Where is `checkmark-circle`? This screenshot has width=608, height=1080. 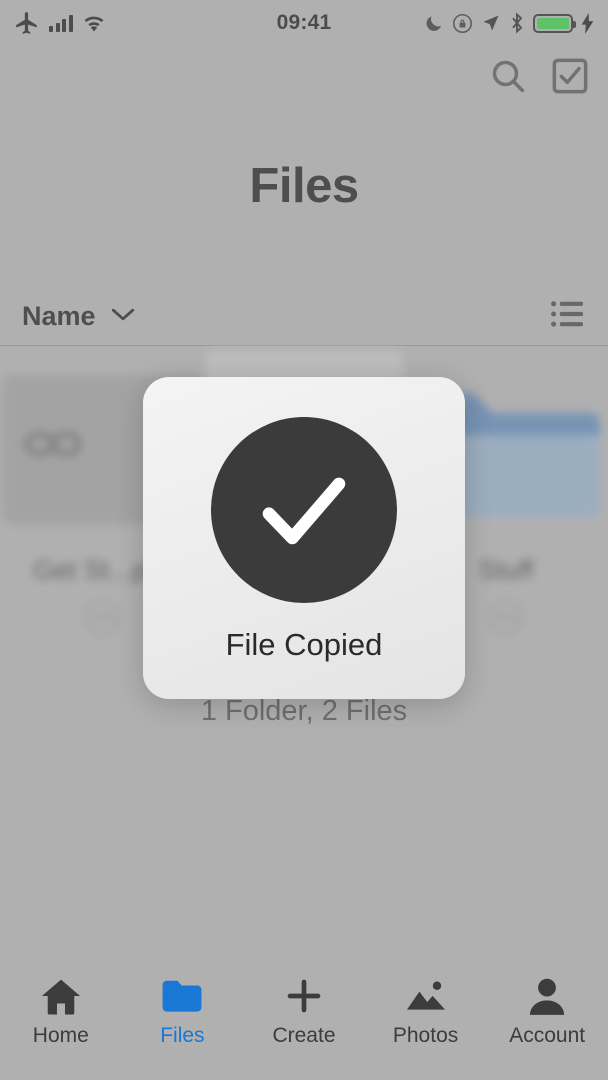 checkmark-circle is located at coordinates (304, 510).